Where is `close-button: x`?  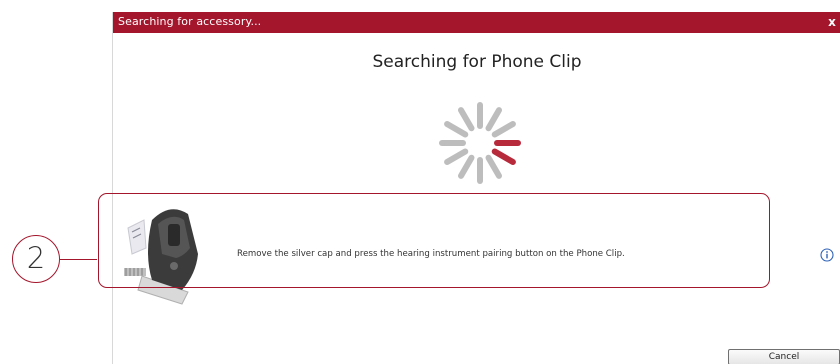
close-button: x is located at coordinates (832, 22).